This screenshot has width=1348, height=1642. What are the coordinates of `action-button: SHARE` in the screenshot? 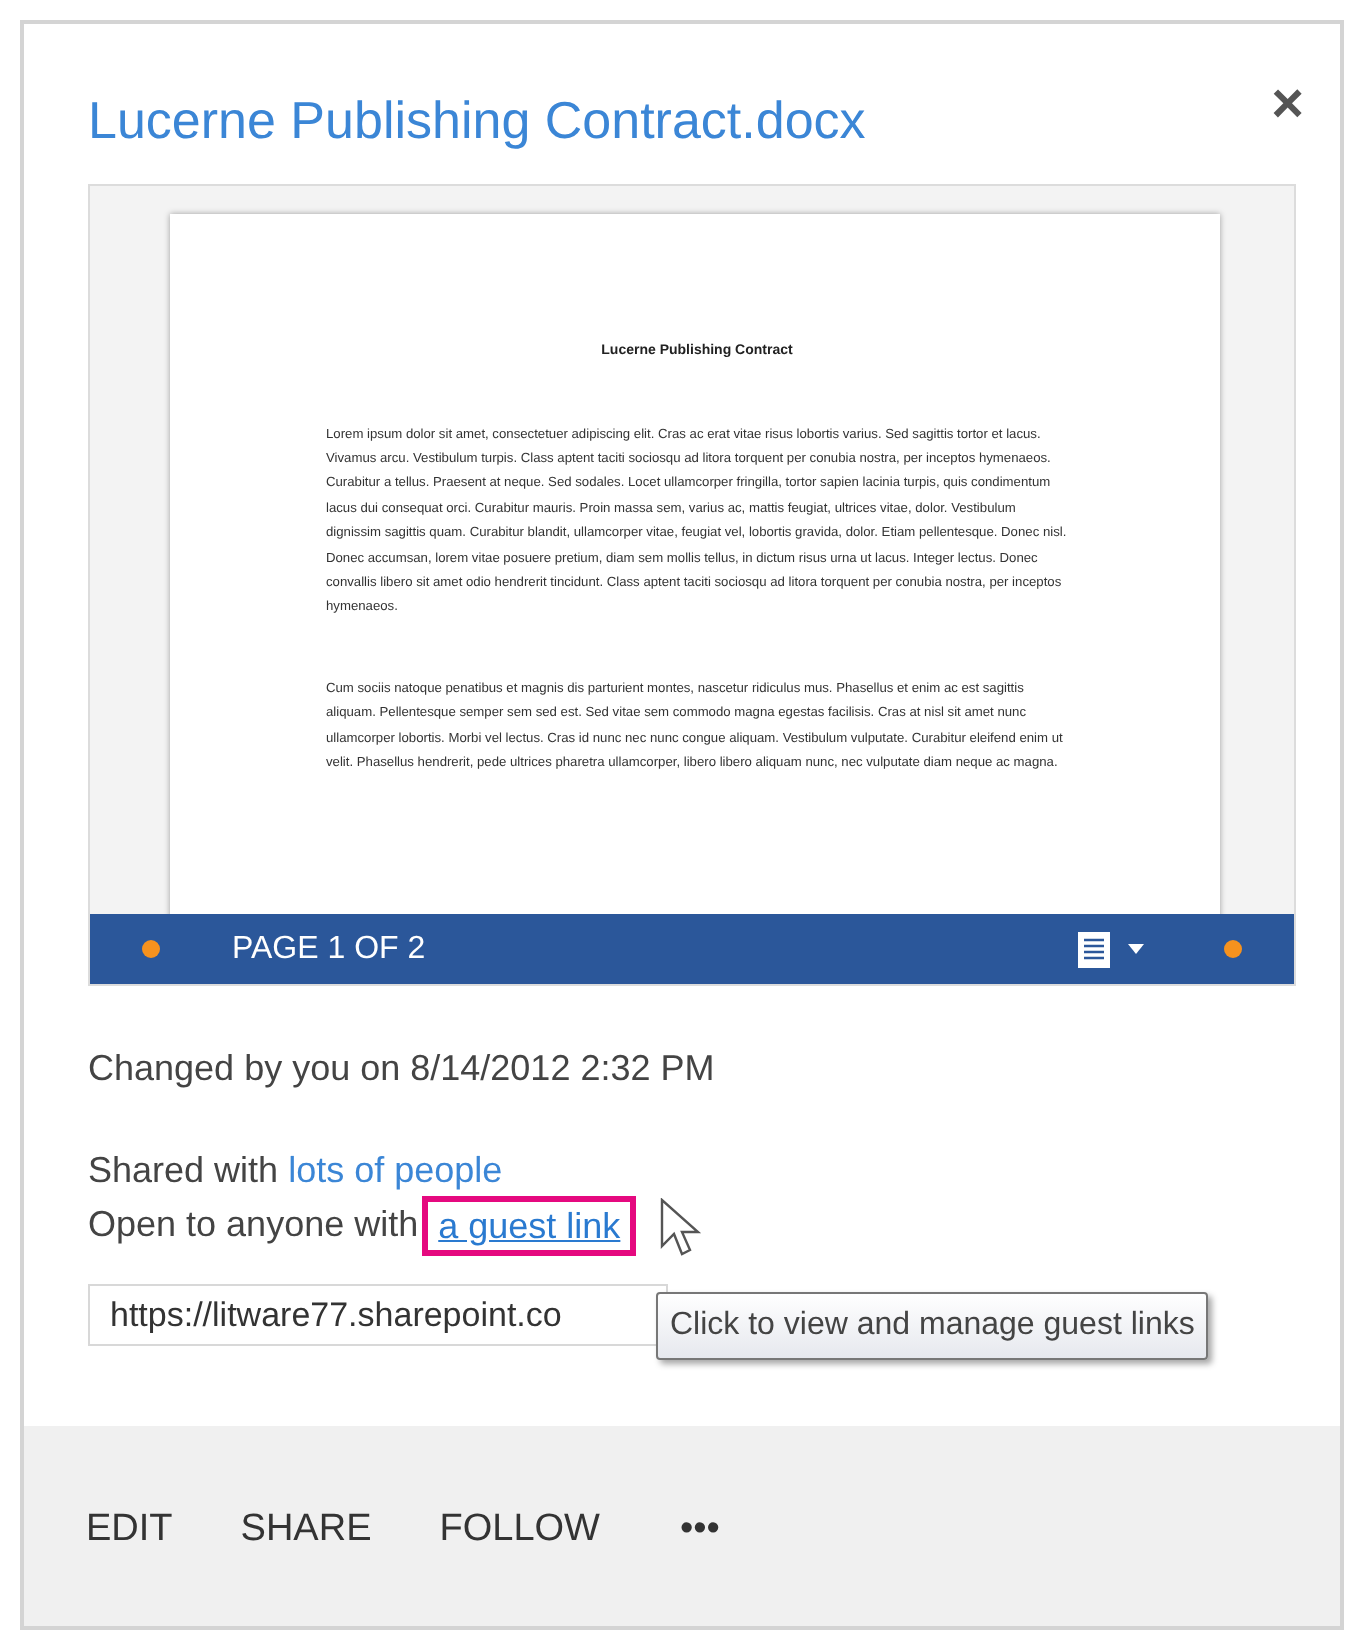 It's located at (306, 1530).